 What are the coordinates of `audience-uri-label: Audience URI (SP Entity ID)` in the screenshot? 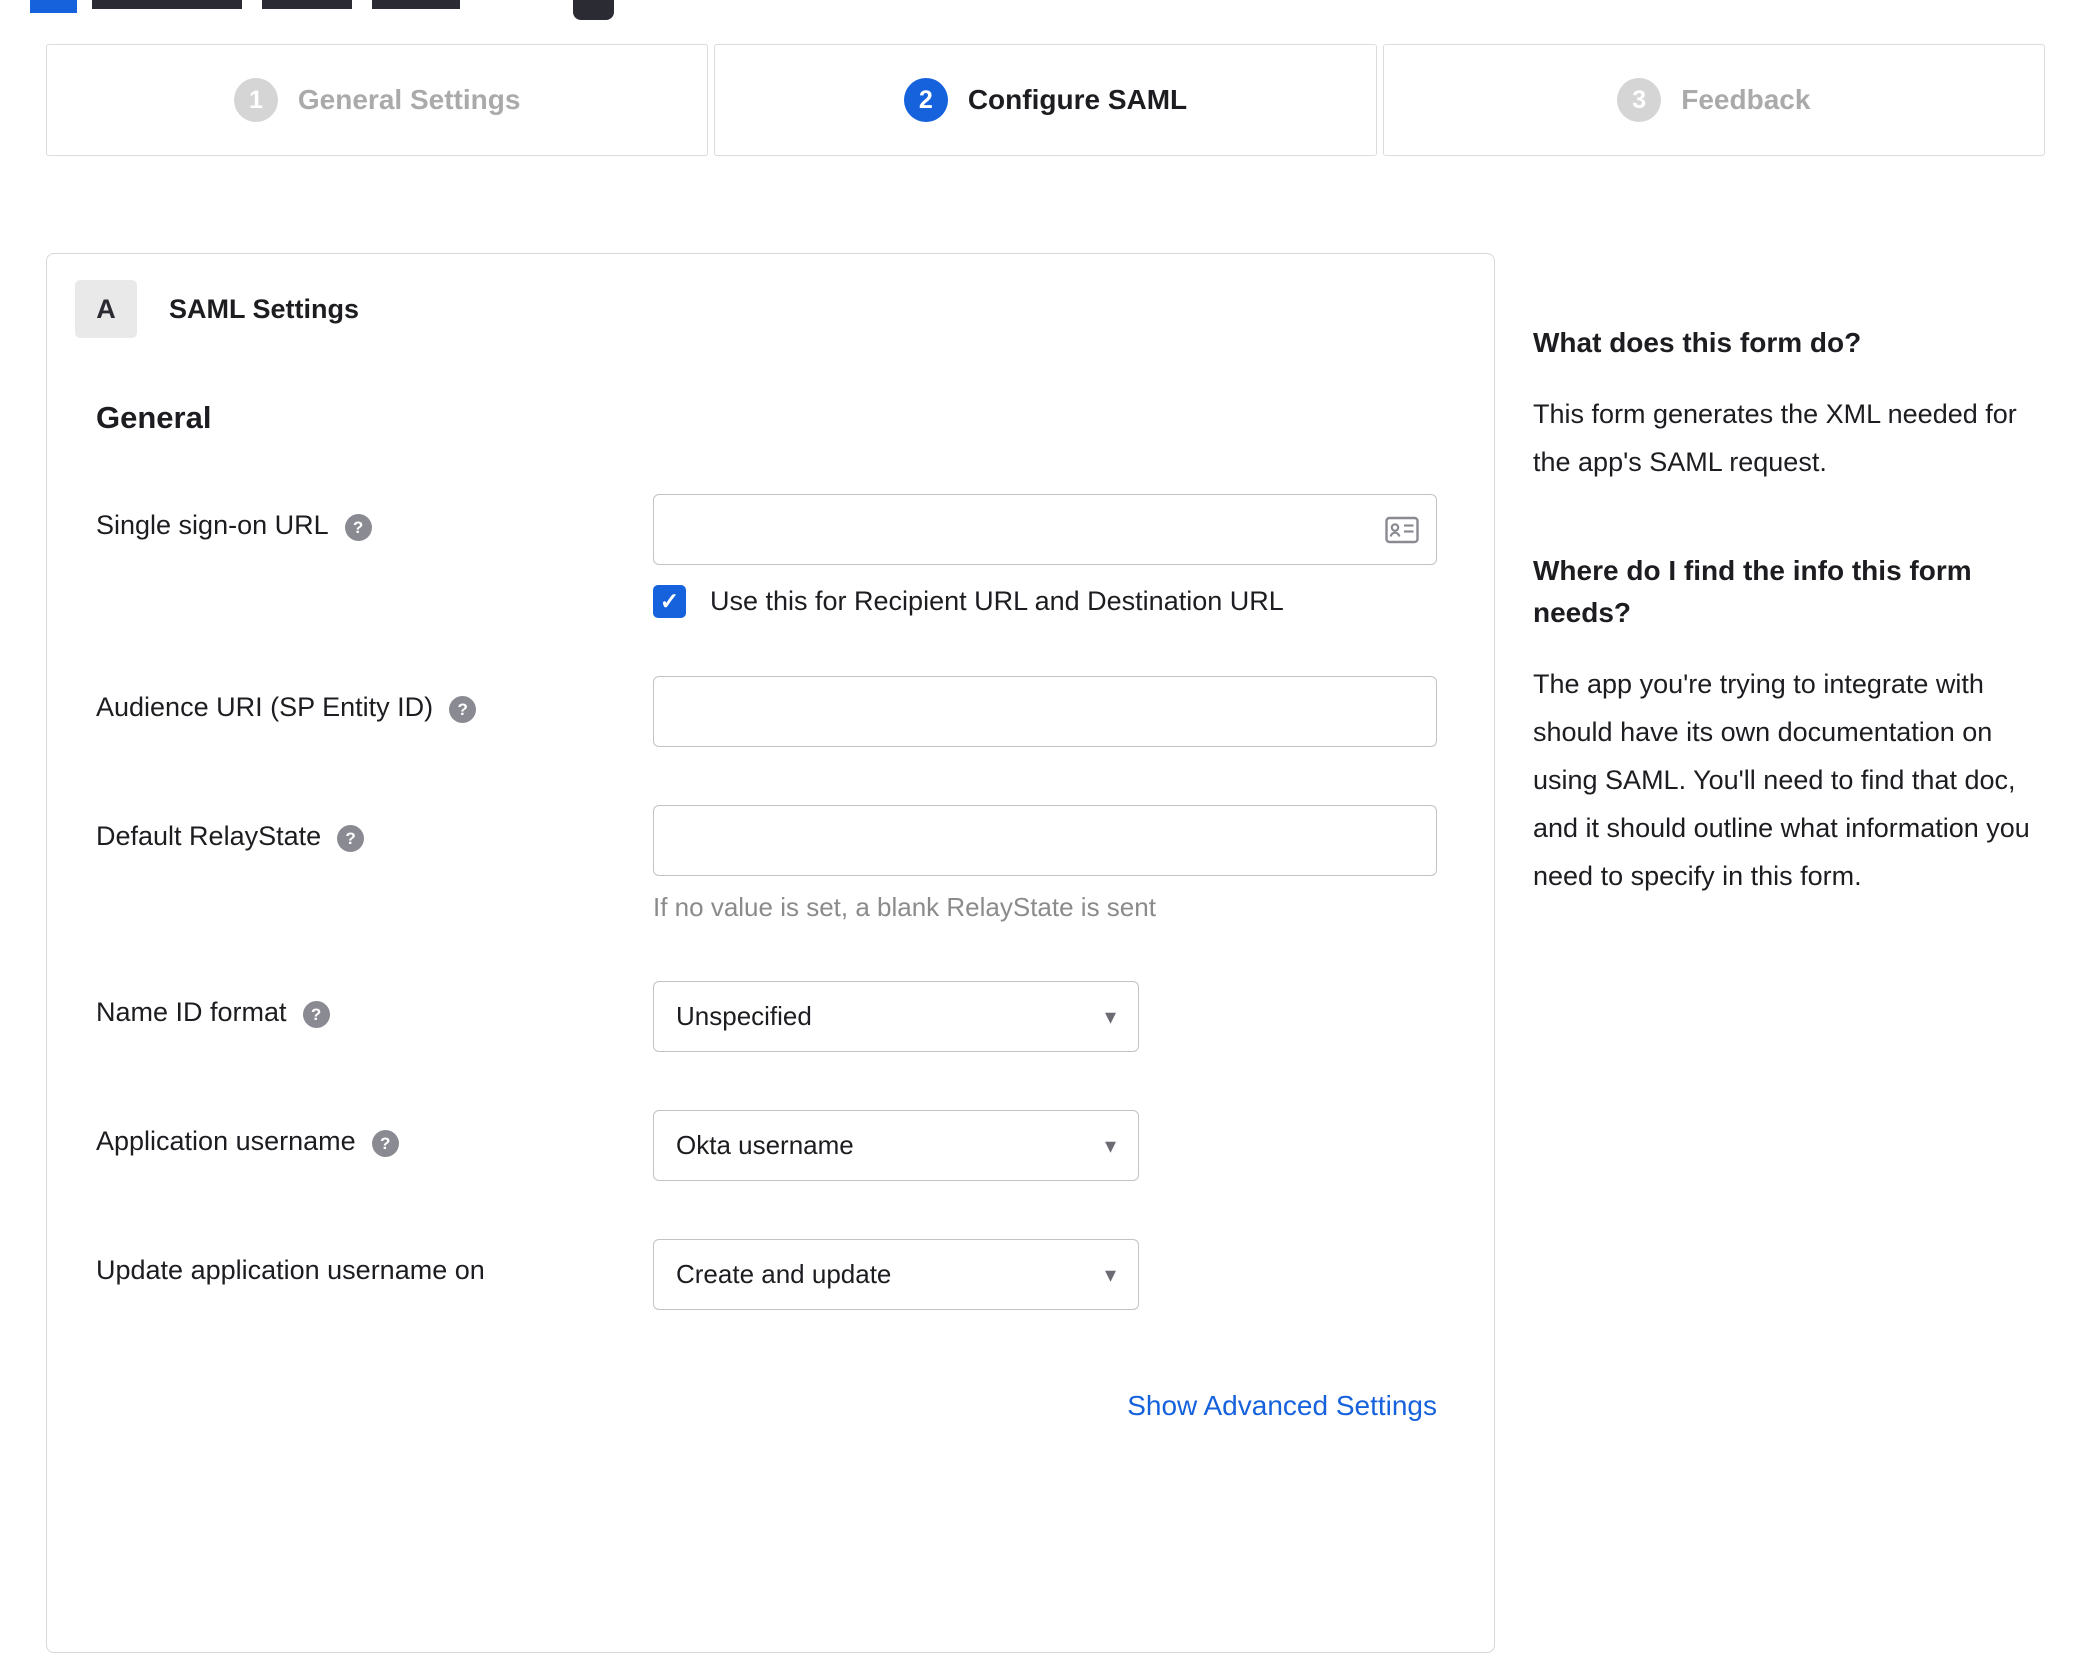 It's located at (265, 707).